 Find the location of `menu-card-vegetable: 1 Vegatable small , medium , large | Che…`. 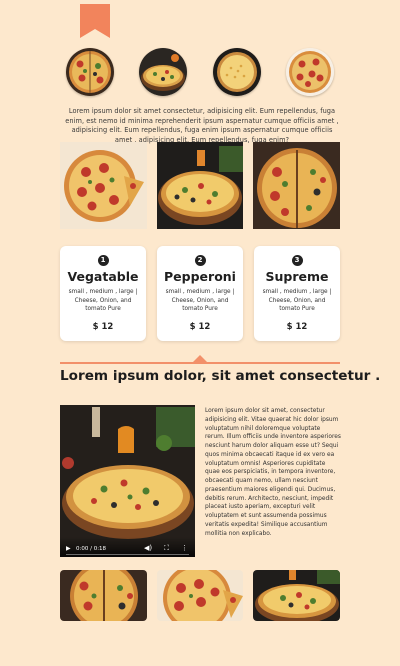

menu-card-vegetable: 1 Vegatable small , medium , large | Che… is located at coordinates (103, 293).